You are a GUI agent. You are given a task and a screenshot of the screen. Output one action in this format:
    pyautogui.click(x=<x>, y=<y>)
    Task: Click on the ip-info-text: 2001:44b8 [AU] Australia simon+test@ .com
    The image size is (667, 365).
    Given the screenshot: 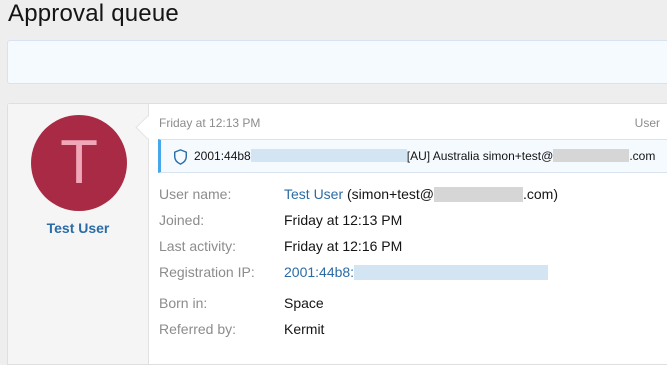 What is the action you would take?
    pyautogui.click(x=424, y=156)
    